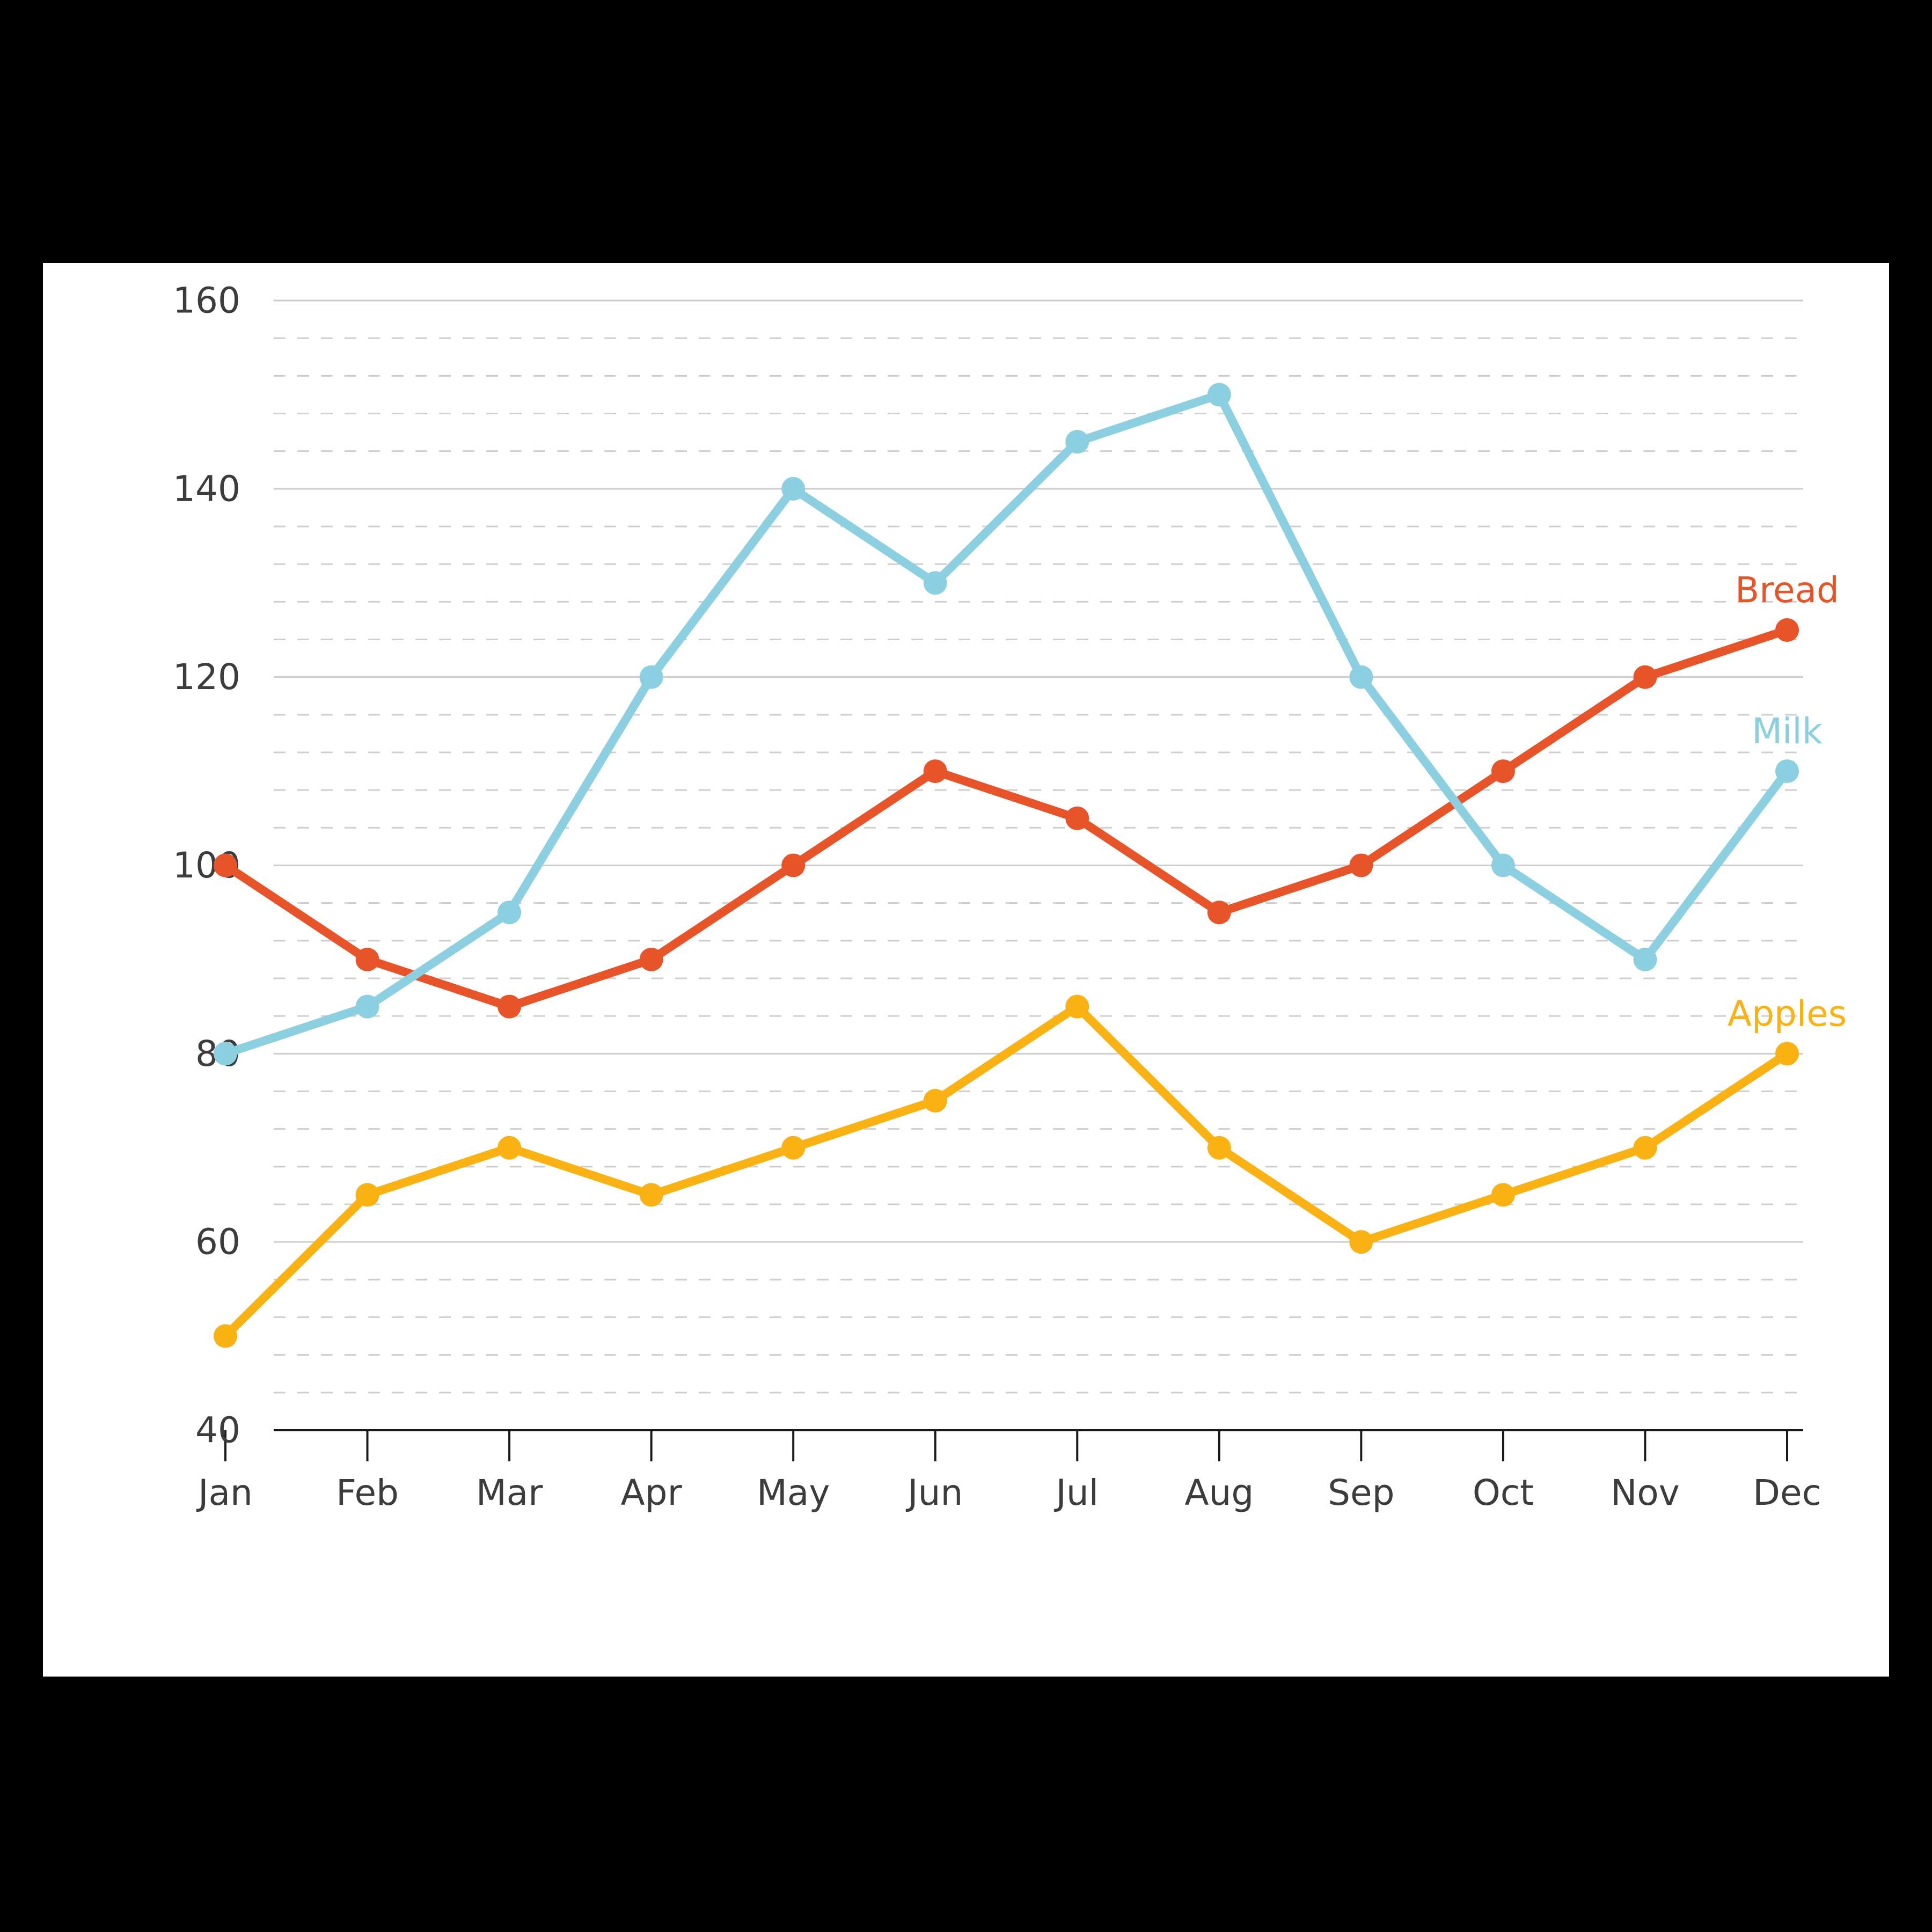 This screenshot has height=1932, width=1932. I want to click on x-axis-tick-label: Sep, so click(1361, 1492).